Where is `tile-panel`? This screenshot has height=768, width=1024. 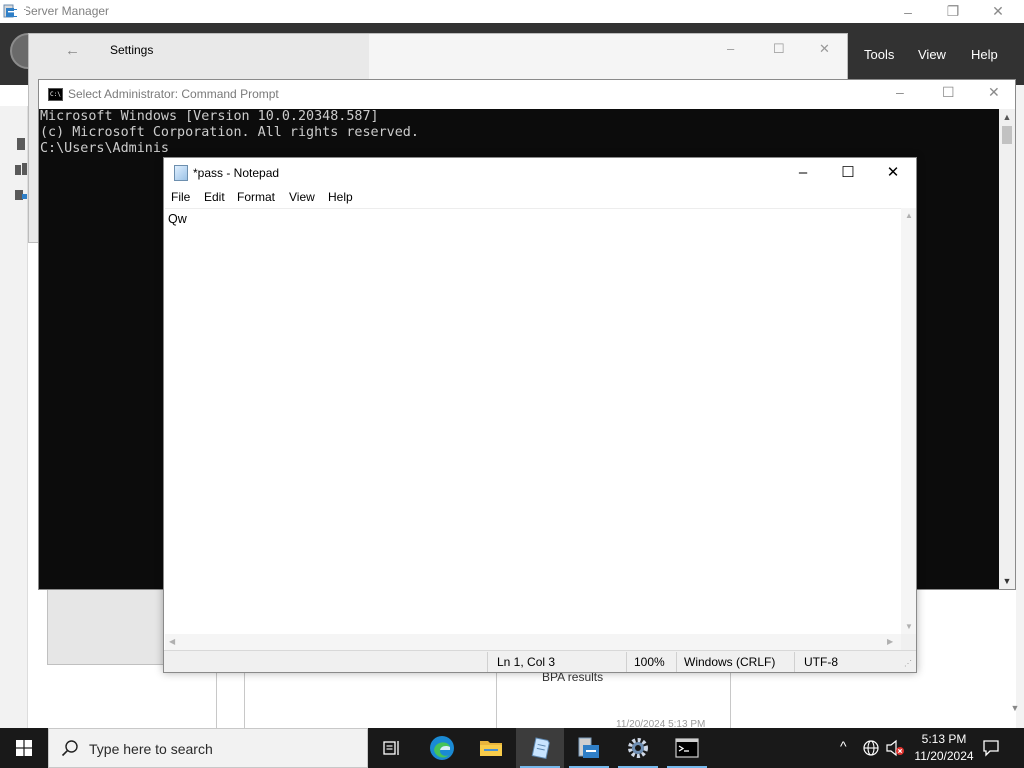
tile-panel is located at coordinates (231, 700).